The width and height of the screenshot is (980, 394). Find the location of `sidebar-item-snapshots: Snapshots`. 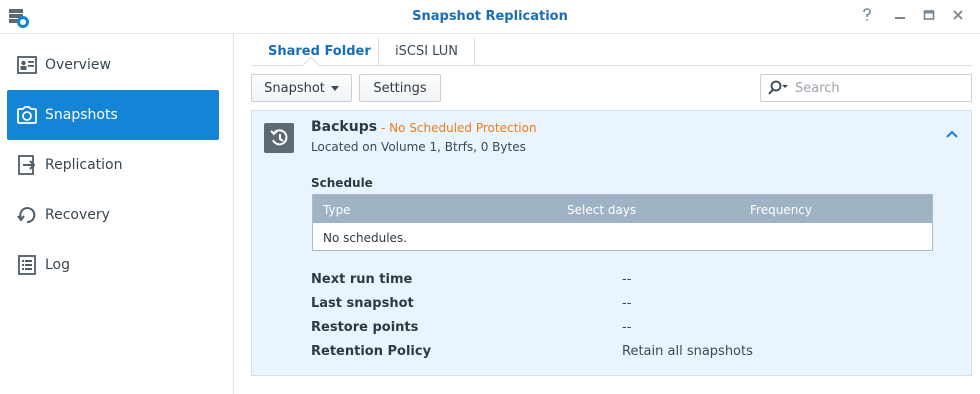

sidebar-item-snapshots: Snapshots is located at coordinates (113, 115).